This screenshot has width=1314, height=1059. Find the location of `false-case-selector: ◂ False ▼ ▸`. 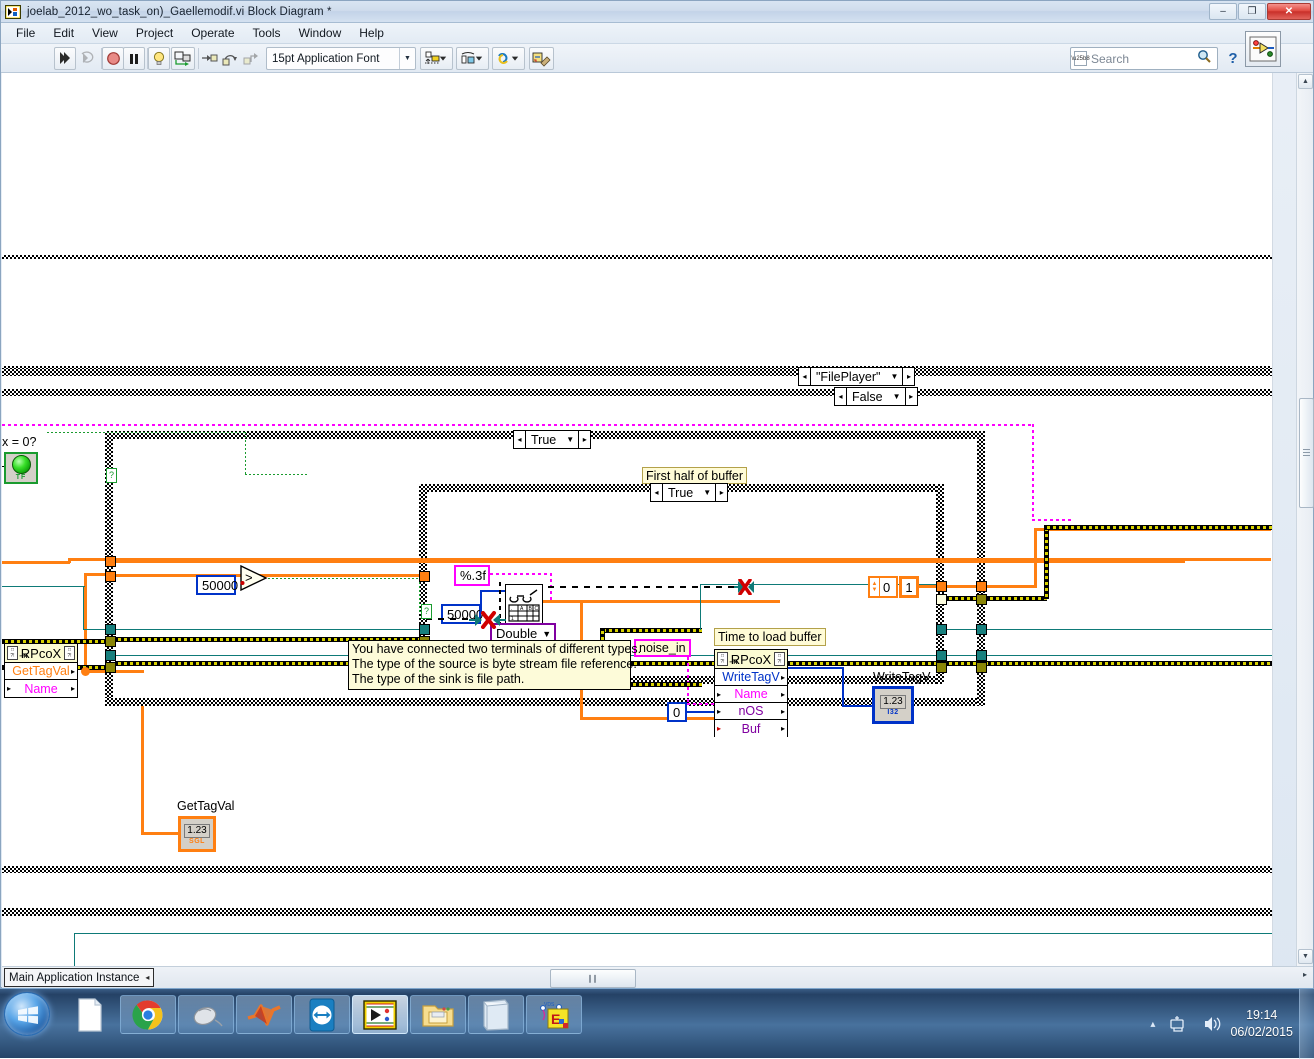

false-case-selector: ◂ False ▼ ▸ is located at coordinates (876, 396).